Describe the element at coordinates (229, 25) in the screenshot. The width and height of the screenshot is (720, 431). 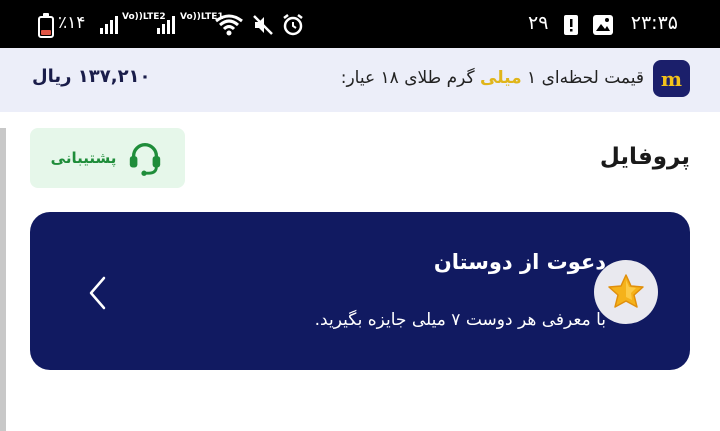
I see `wifi-icon` at that location.